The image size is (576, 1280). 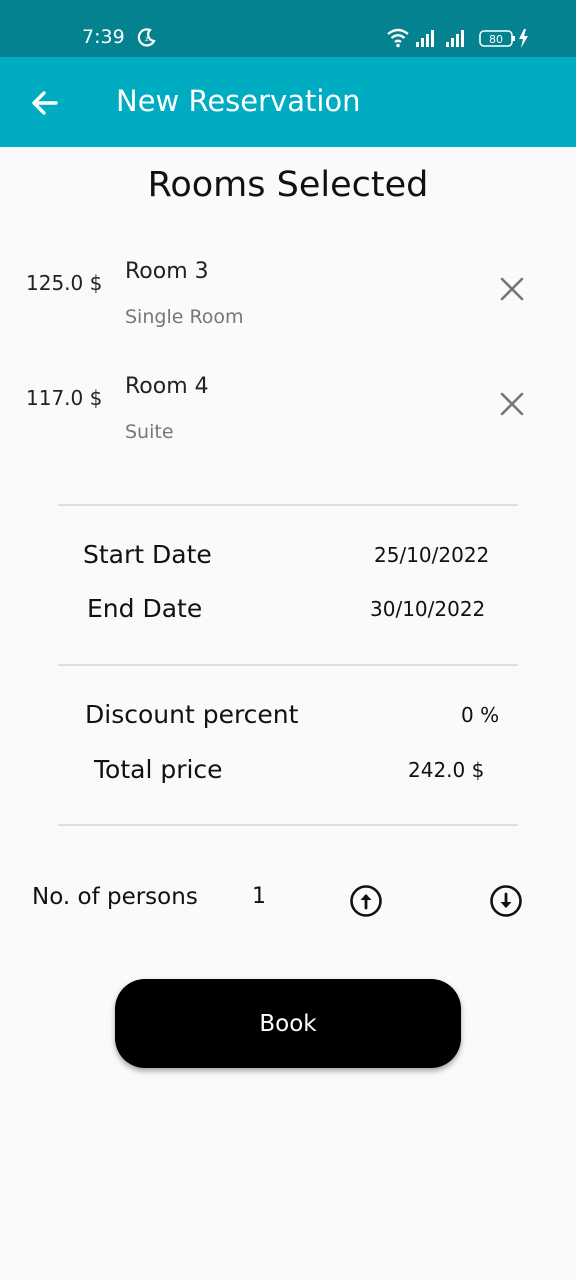 What do you see at coordinates (288, 300) in the screenshot?
I see `room-item: 125.0 $ Room 3 Single Room` at bounding box center [288, 300].